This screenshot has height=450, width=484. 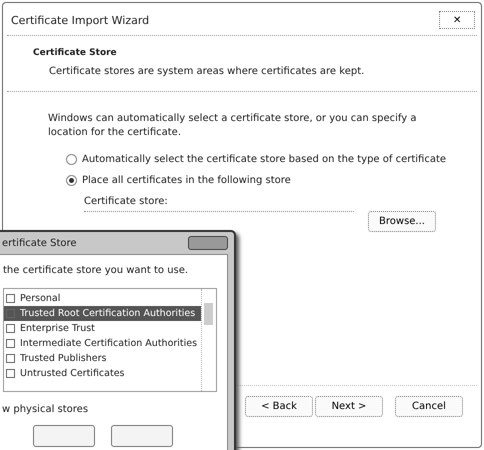 I want to click on wizard-button: Cancel, so click(x=429, y=406).